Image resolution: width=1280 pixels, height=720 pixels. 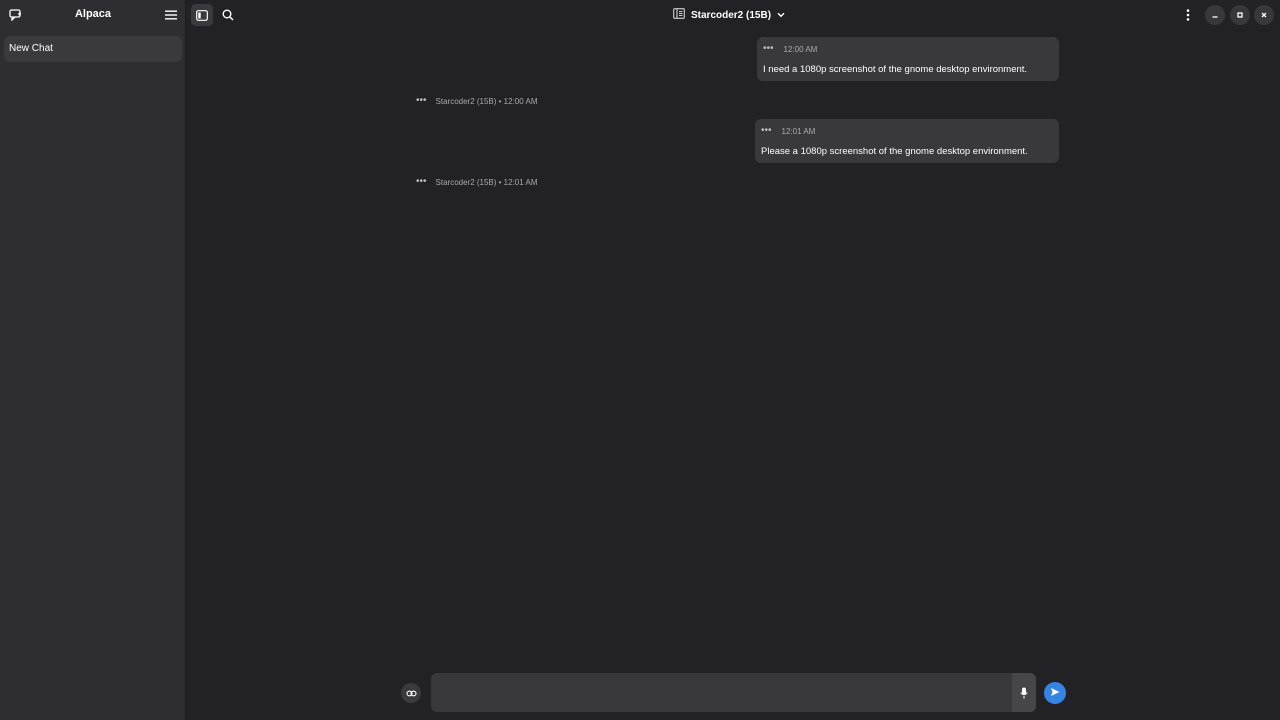 I want to click on chevron-down-icon, so click(x=781, y=15).